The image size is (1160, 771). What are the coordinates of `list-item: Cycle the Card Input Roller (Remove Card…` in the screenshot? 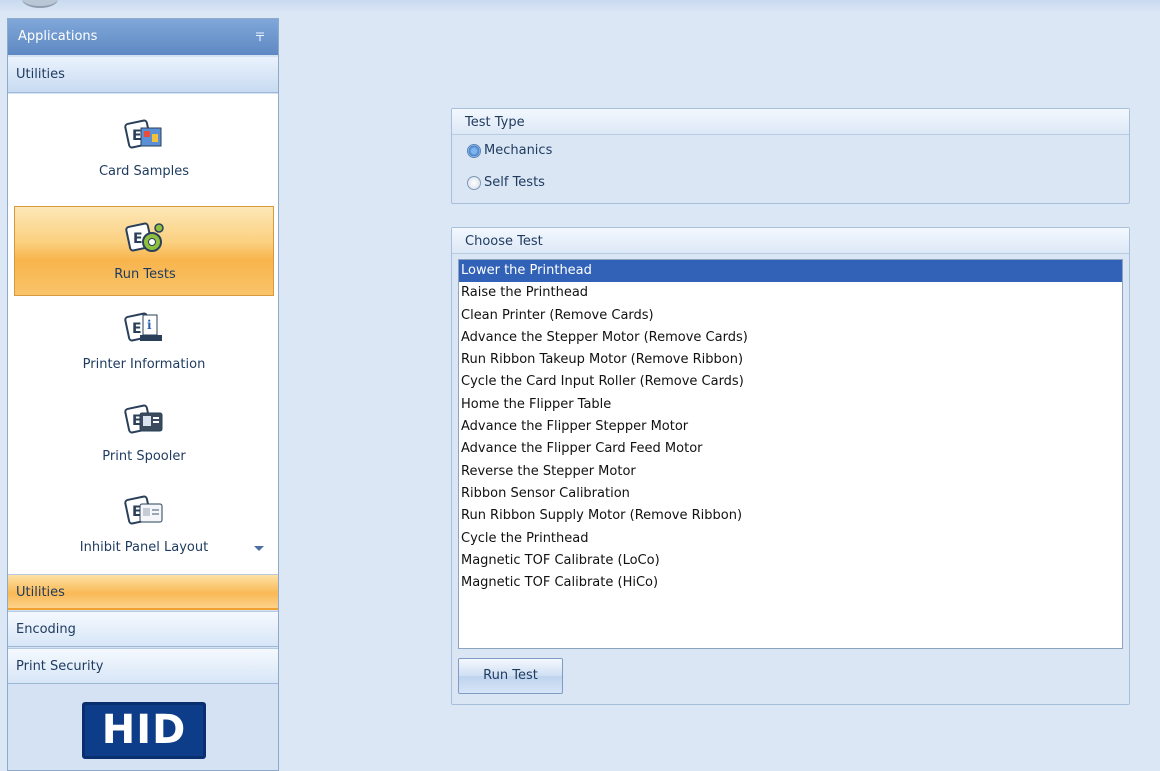 It's located at (790, 382).